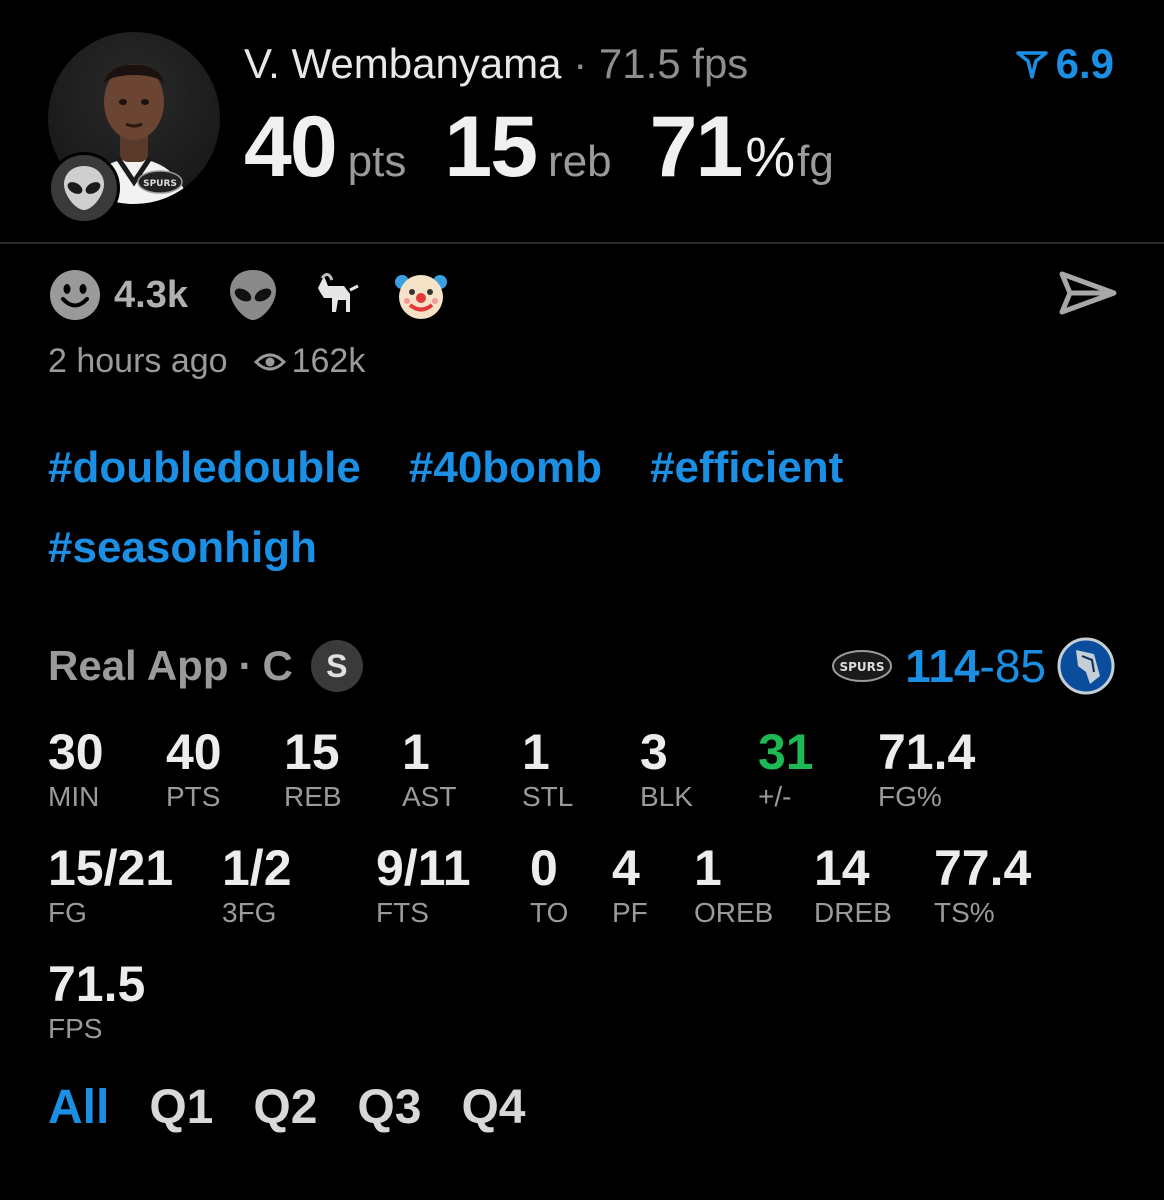  What do you see at coordinates (204, 468) in the screenshot?
I see `hashtag: #doubledouble` at bounding box center [204, 468].